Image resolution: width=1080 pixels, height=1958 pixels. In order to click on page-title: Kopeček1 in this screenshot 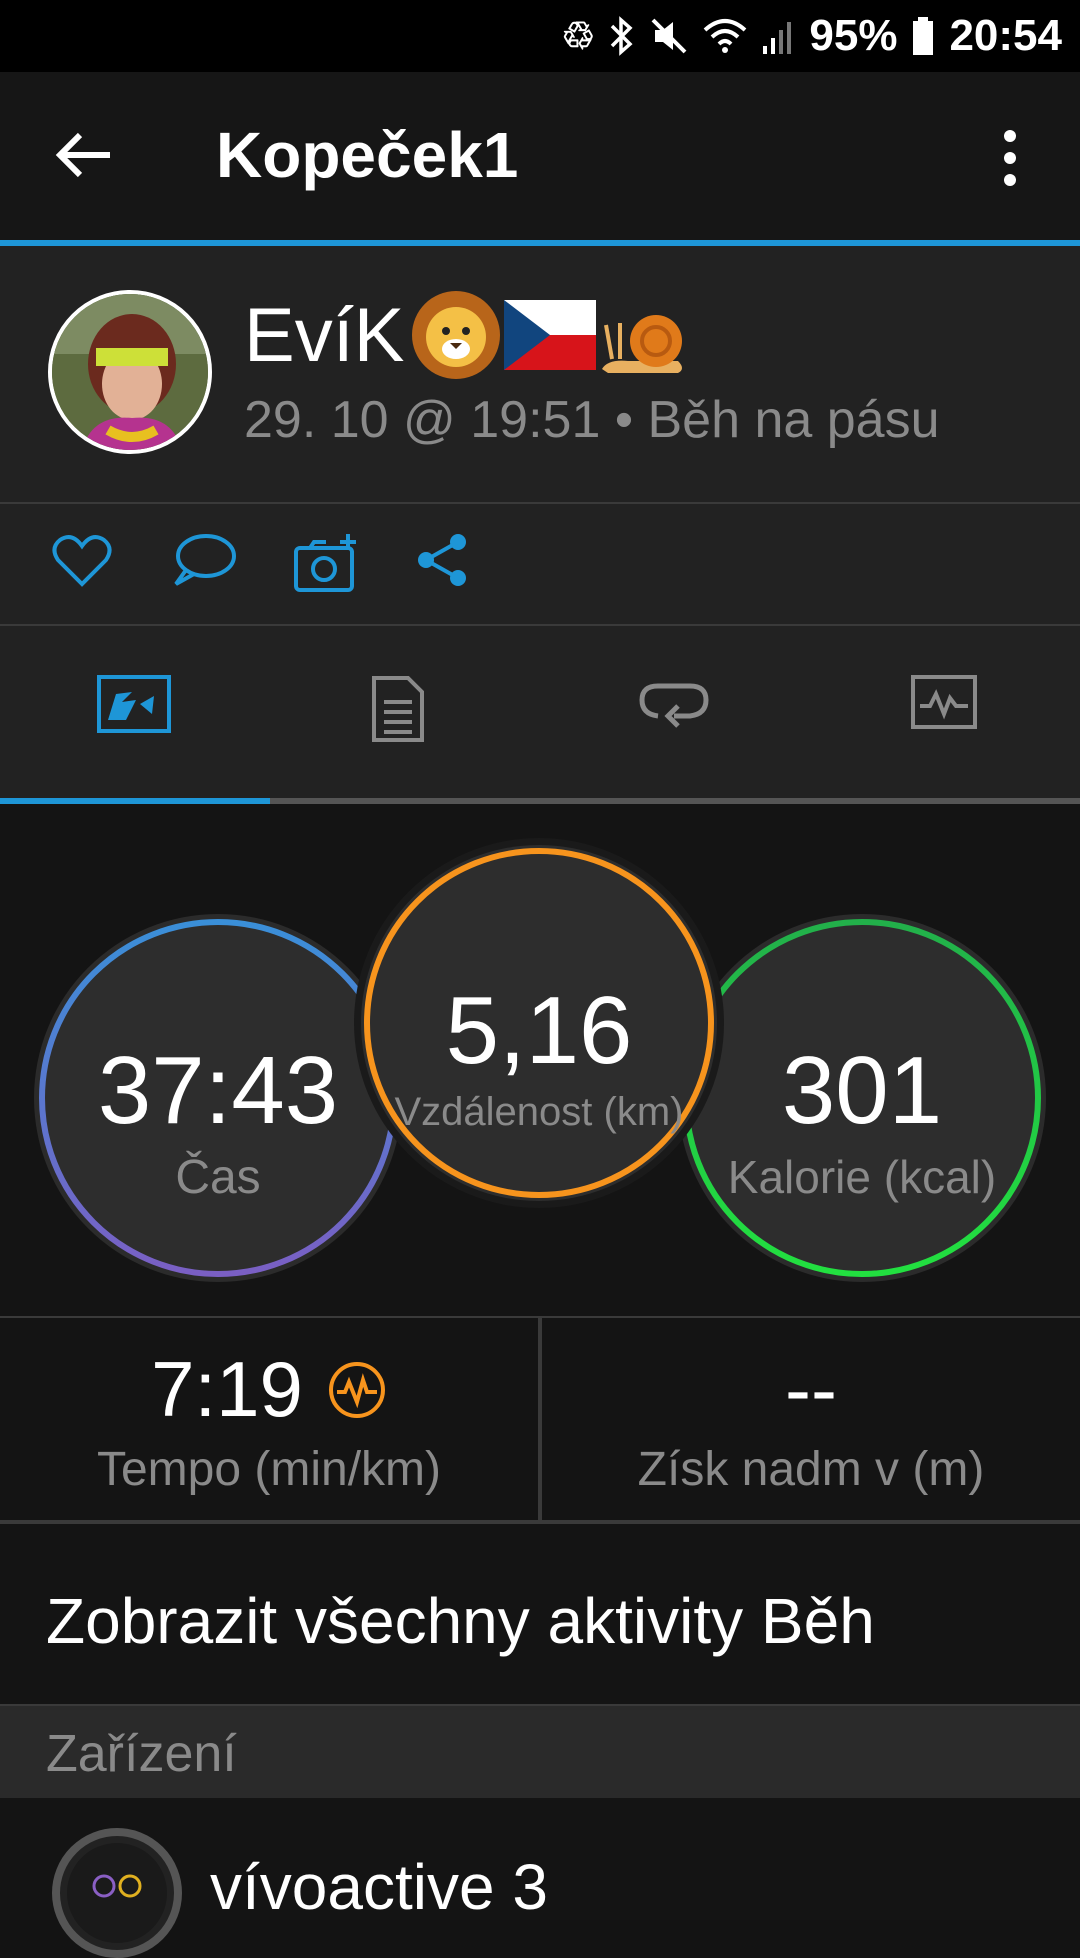, I will do `click(367, 155)`.